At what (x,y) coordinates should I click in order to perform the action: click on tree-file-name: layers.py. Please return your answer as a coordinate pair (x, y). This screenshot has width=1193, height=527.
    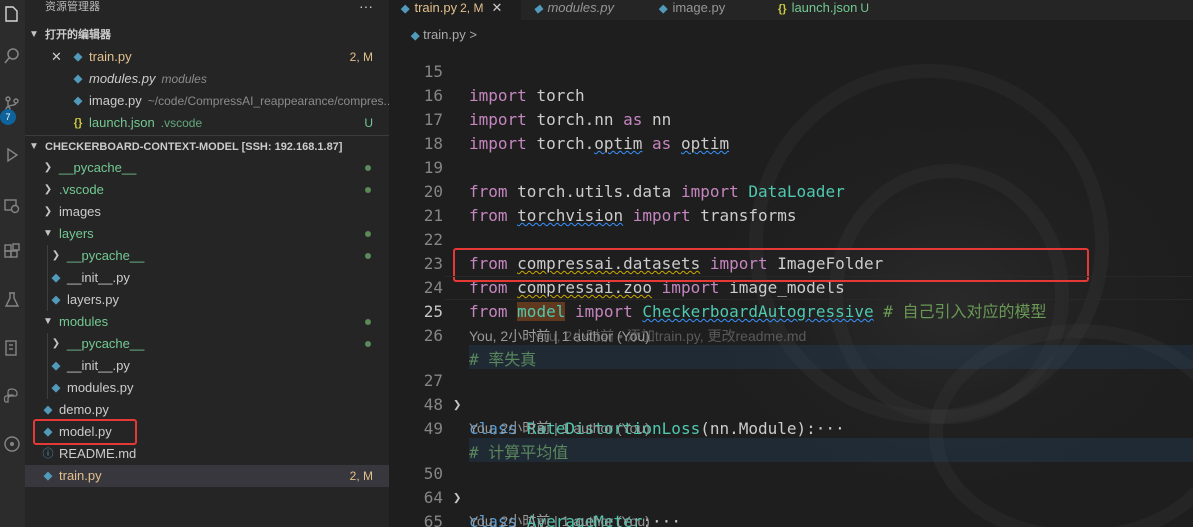
    Looking at the image, I should click on (93, 299).